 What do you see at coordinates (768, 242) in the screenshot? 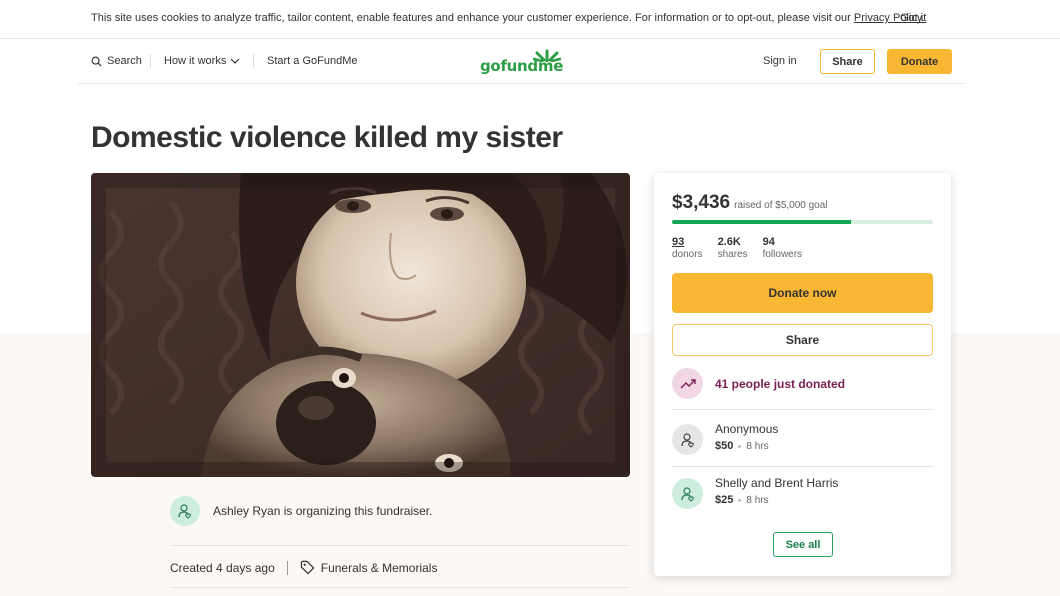
I see `stat-value: 94` at bounding box center [768, 242].